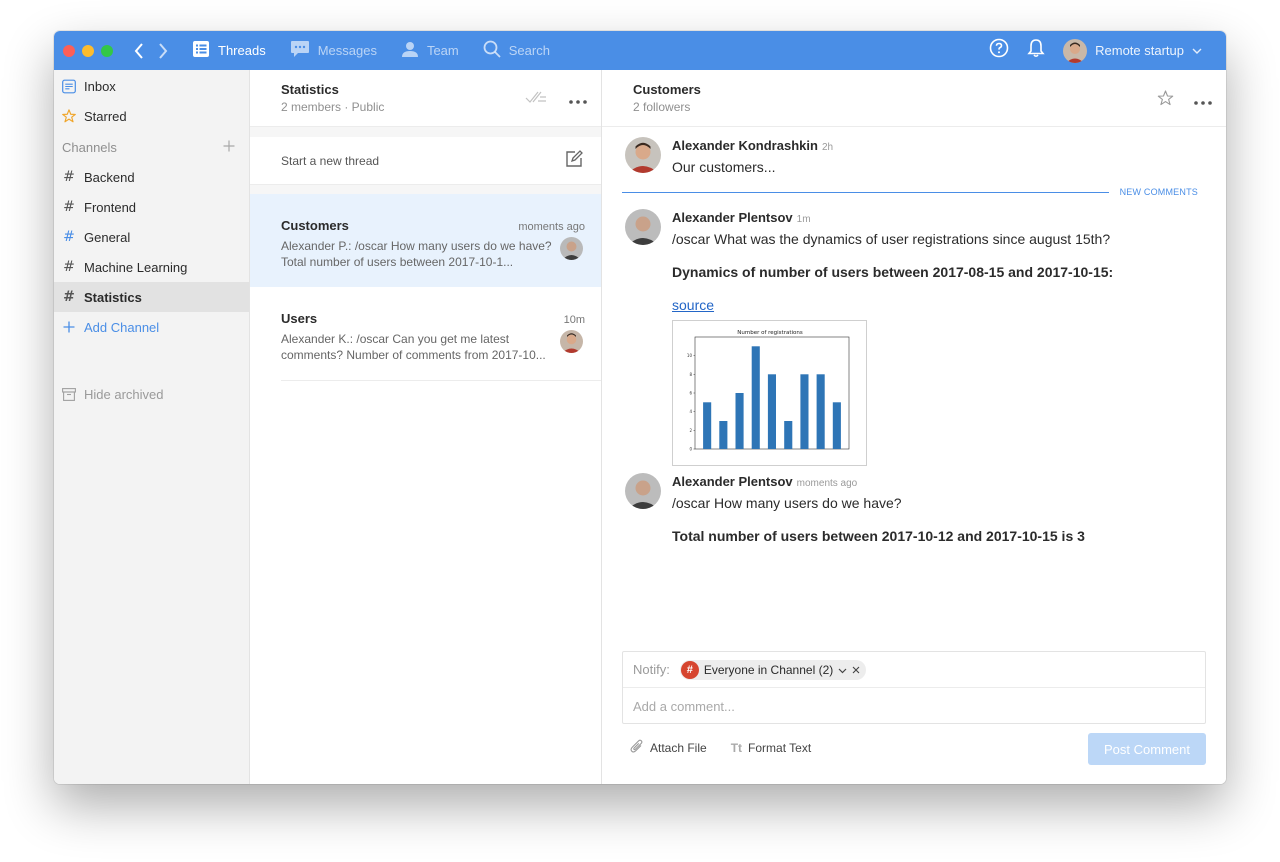 This screenshot has width=1280, height=862. Describe the element at coordinates (942, 217) in the screenshot. I see `message-author-row: Alexander Plentsov 1m` at that location.